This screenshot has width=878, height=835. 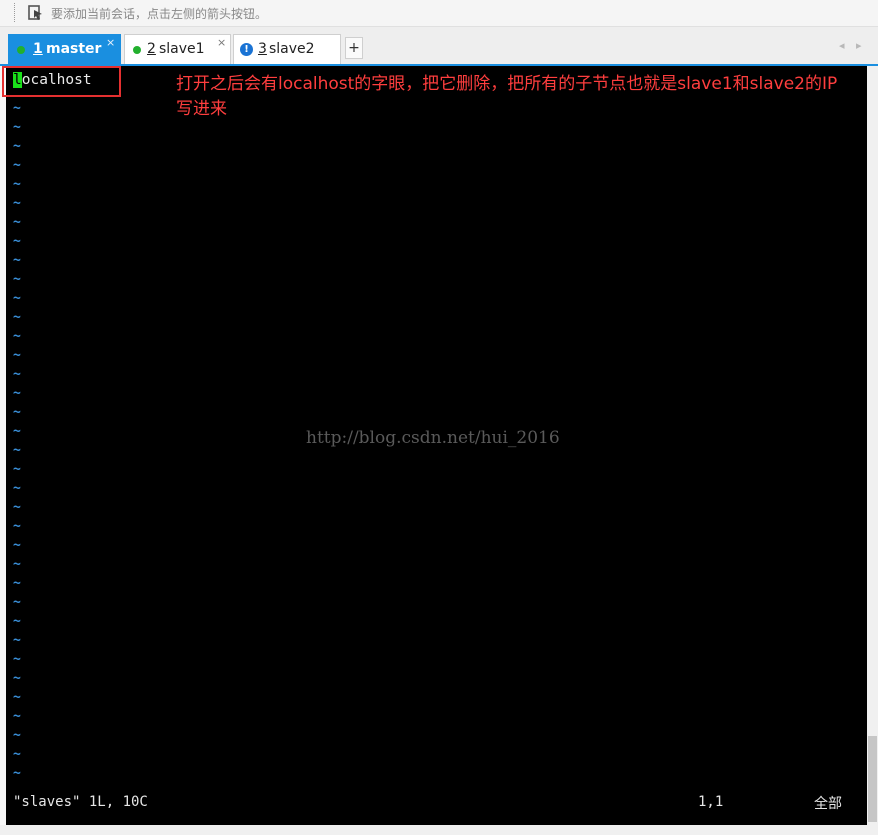 I want to click on watermark-text: http://blog.csdn.net/hui_2016, so click(x=433, y=438).